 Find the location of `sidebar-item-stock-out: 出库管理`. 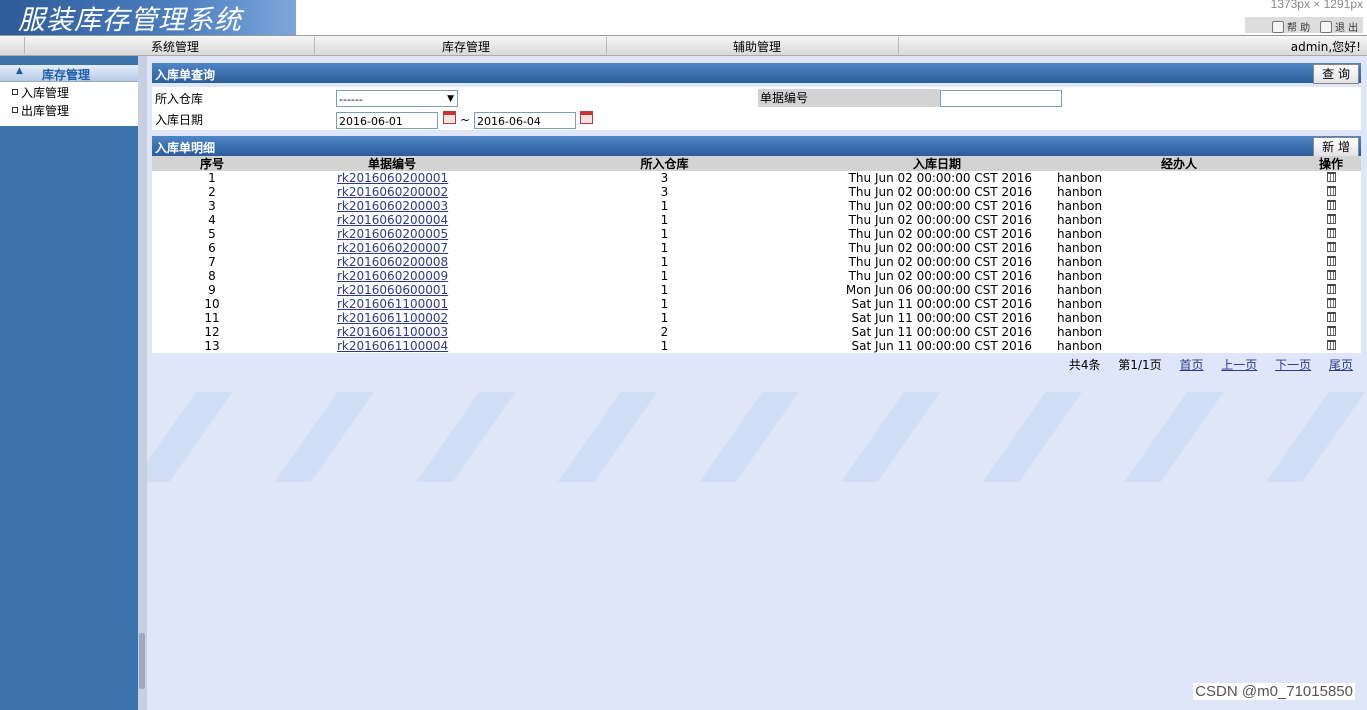

sidebar-item-stock-out: 出库管理 is located at coordinates (40, 110).